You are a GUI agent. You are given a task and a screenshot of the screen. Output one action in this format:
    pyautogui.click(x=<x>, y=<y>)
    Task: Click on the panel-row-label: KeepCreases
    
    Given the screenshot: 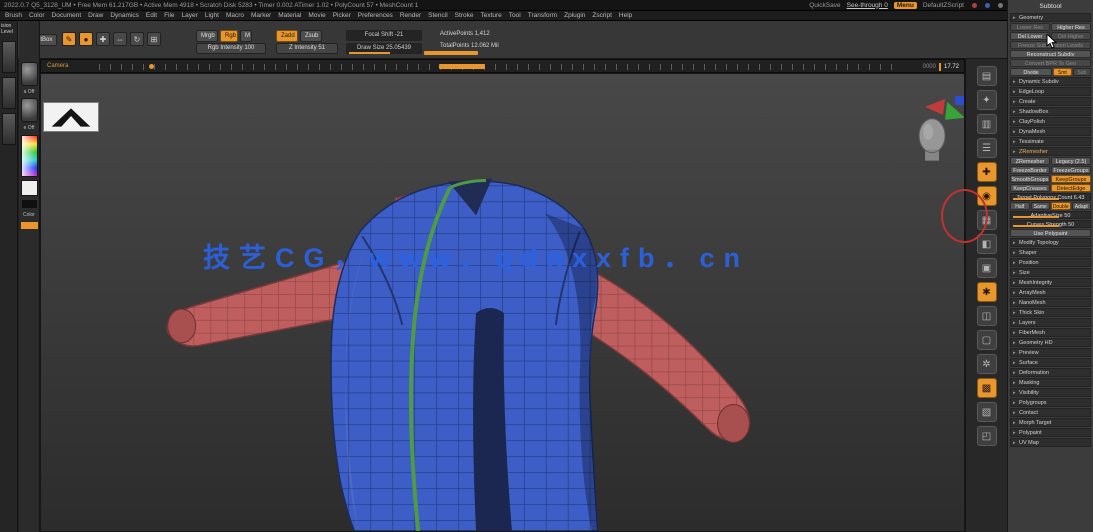 What is the action you would take?
    pyautogui.click(x=1030, y=188)
    